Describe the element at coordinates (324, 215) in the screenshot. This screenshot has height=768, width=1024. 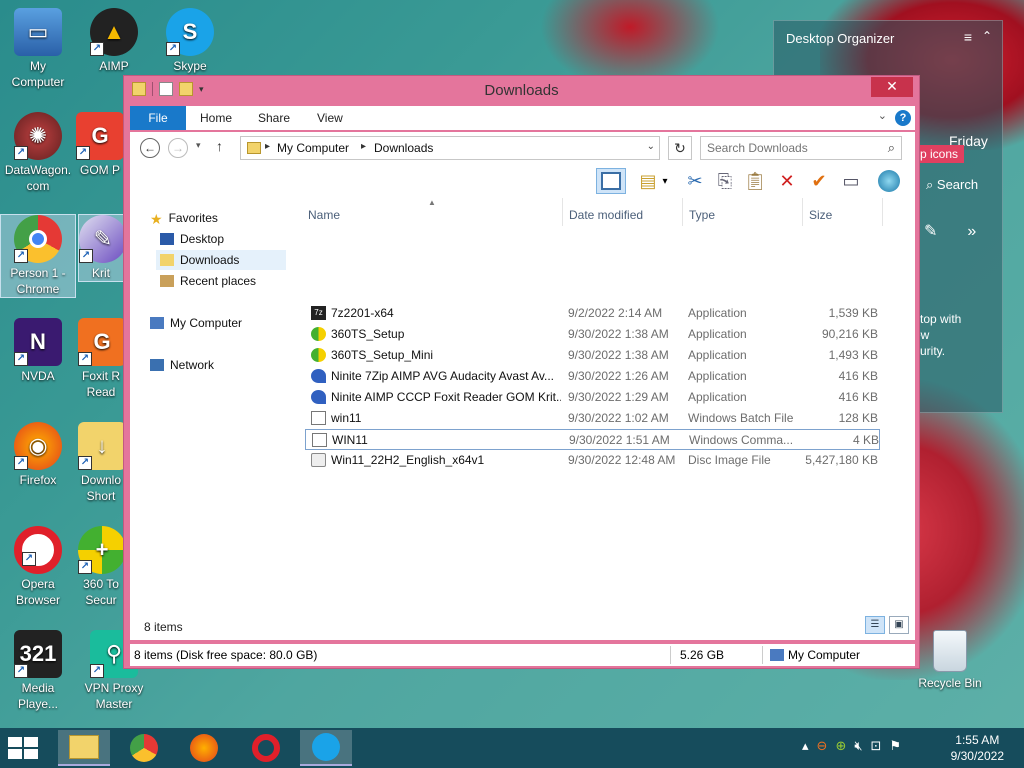
I see `column-name: Name` at that location.